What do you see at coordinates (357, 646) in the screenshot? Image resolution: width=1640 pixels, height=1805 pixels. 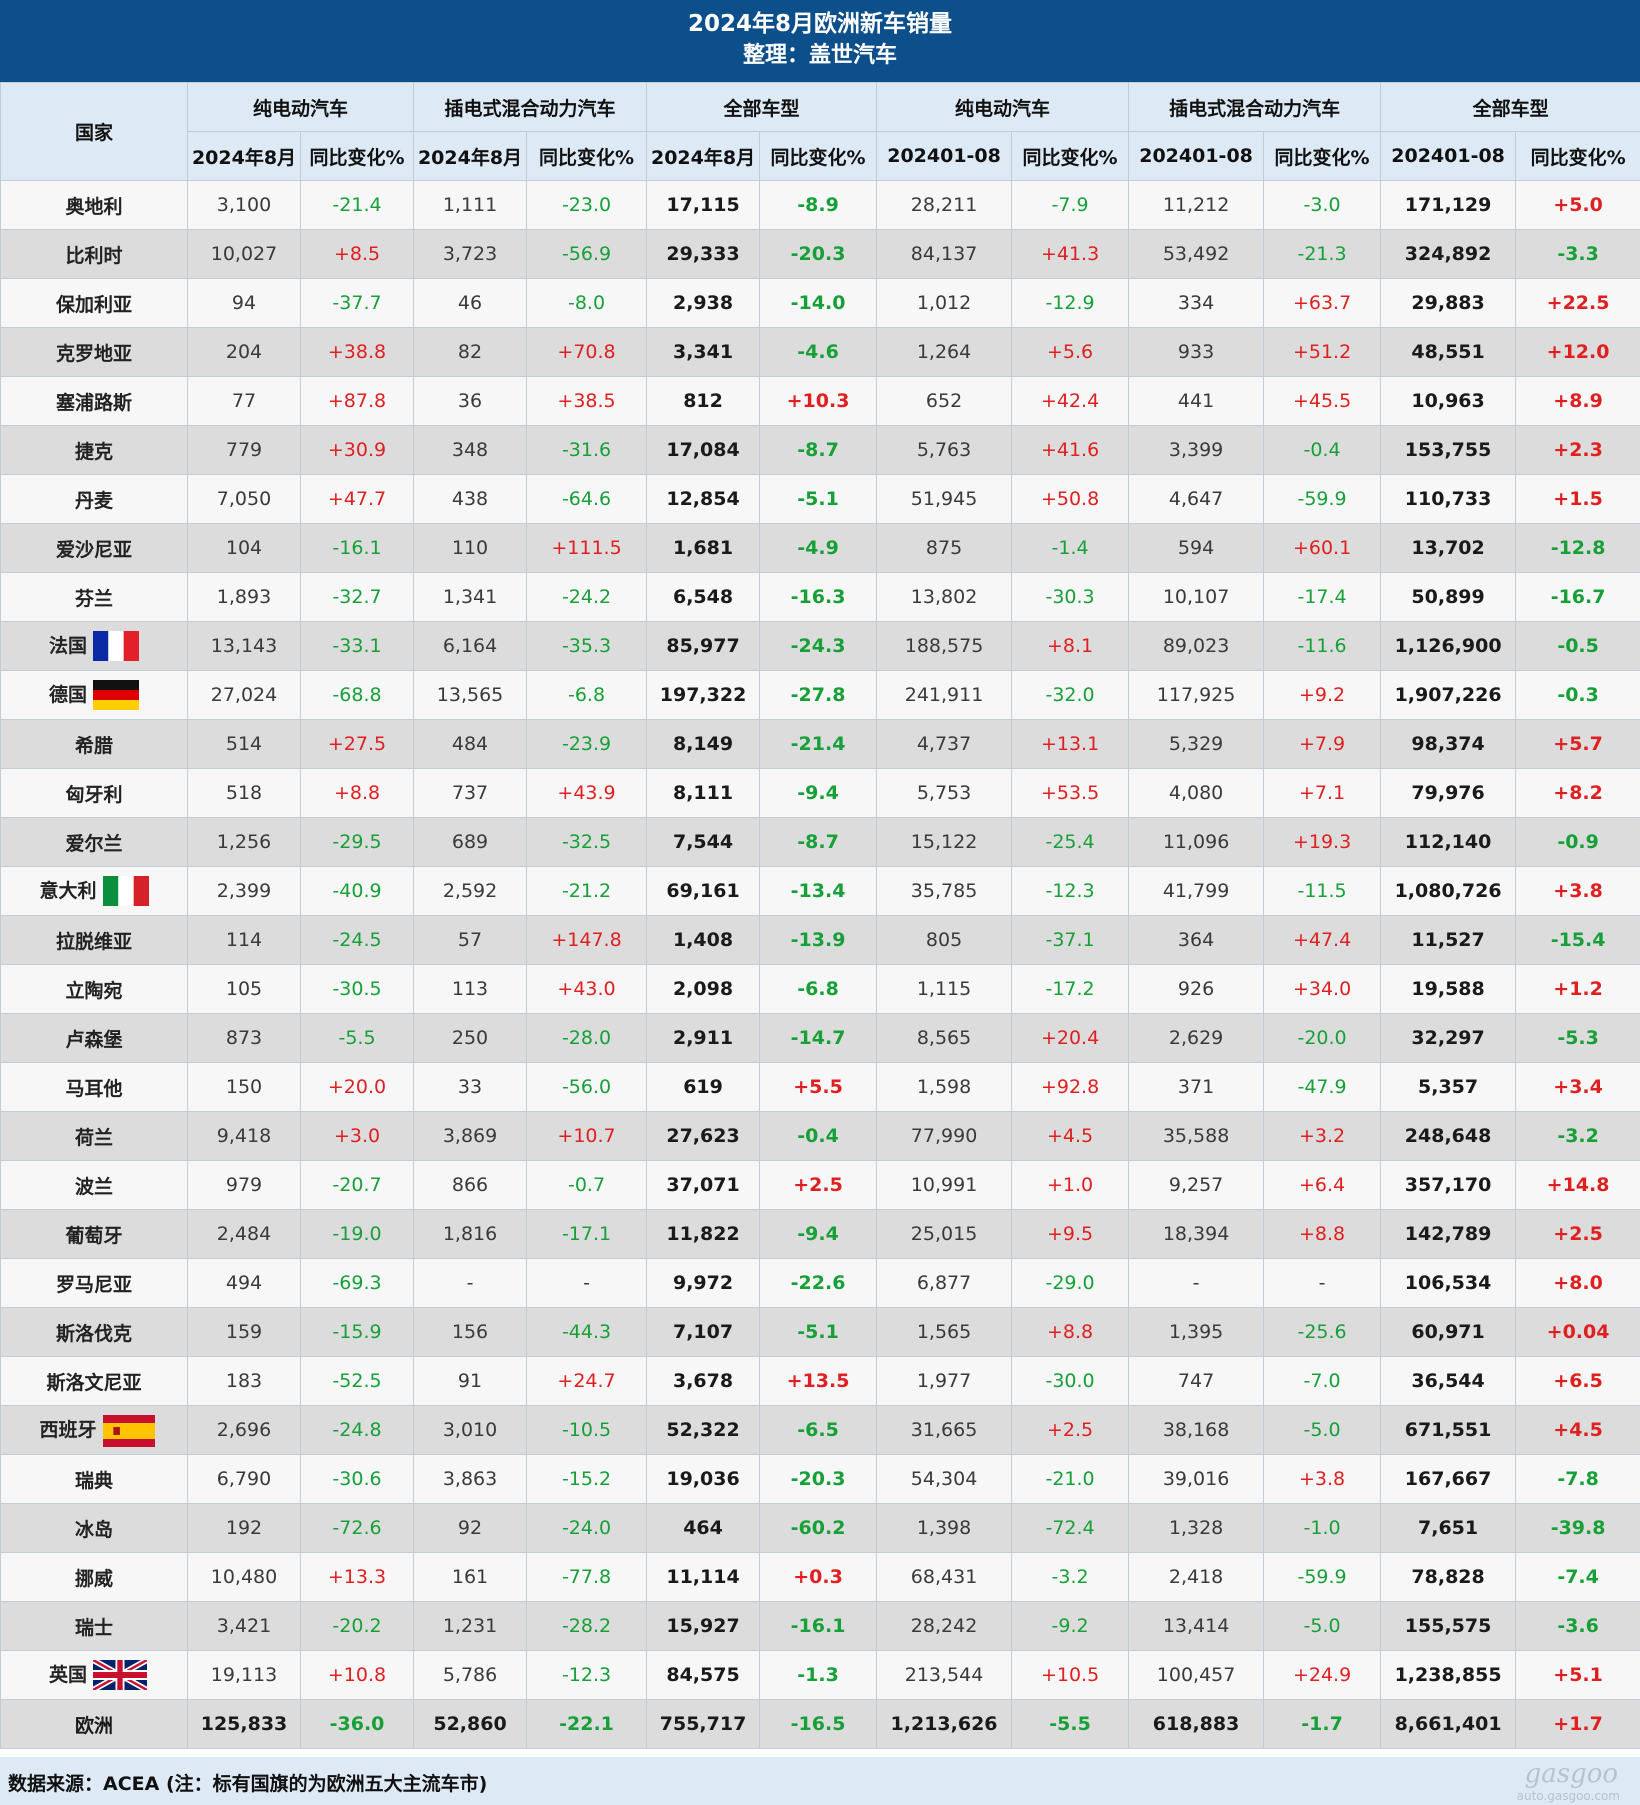 I see `yoy-change-cell: -33.1` at bounding box center [357, 646].